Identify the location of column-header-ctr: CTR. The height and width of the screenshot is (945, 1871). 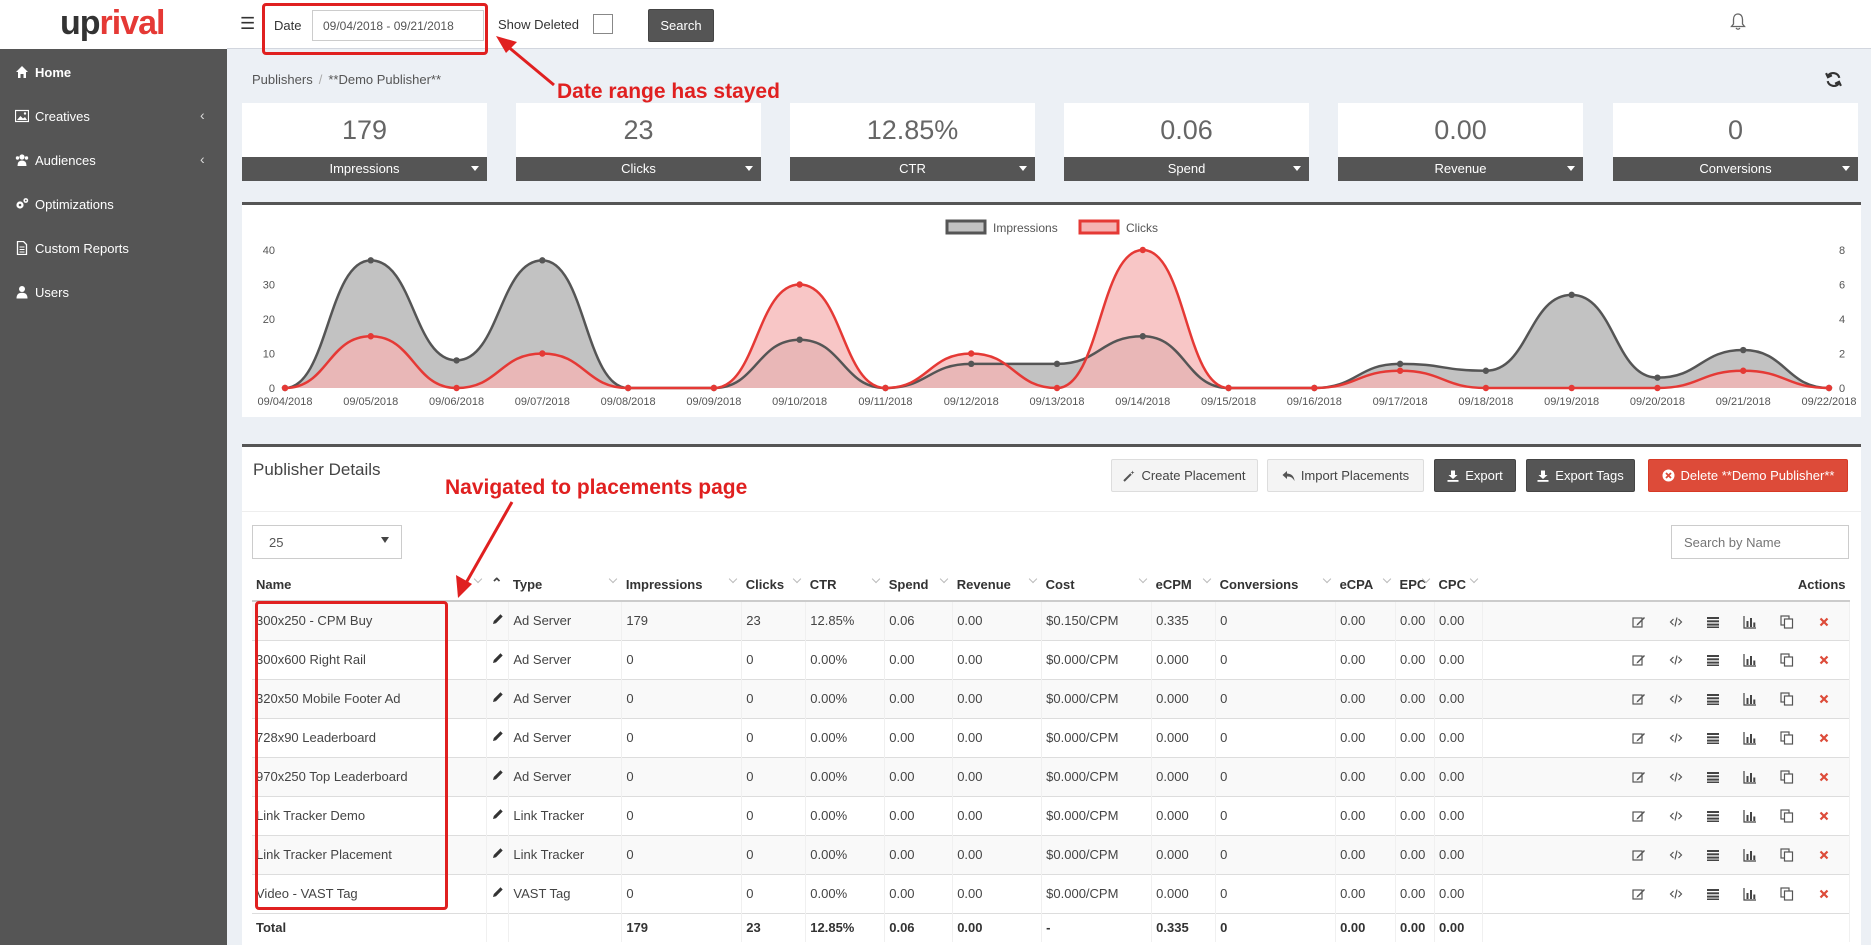
(845, 585).